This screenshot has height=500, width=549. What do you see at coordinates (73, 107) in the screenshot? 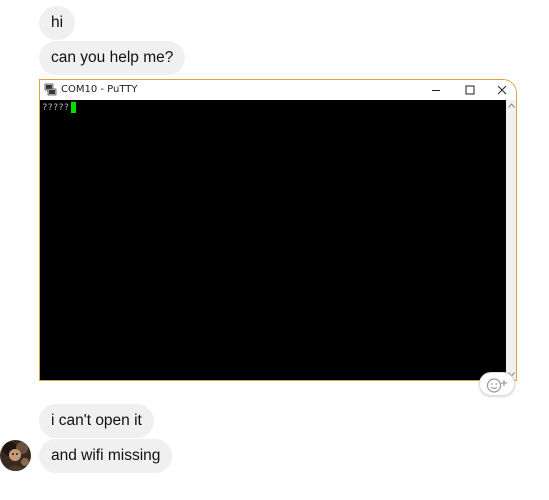
I see `terminal-cursor` at bounding box center [73, 107].